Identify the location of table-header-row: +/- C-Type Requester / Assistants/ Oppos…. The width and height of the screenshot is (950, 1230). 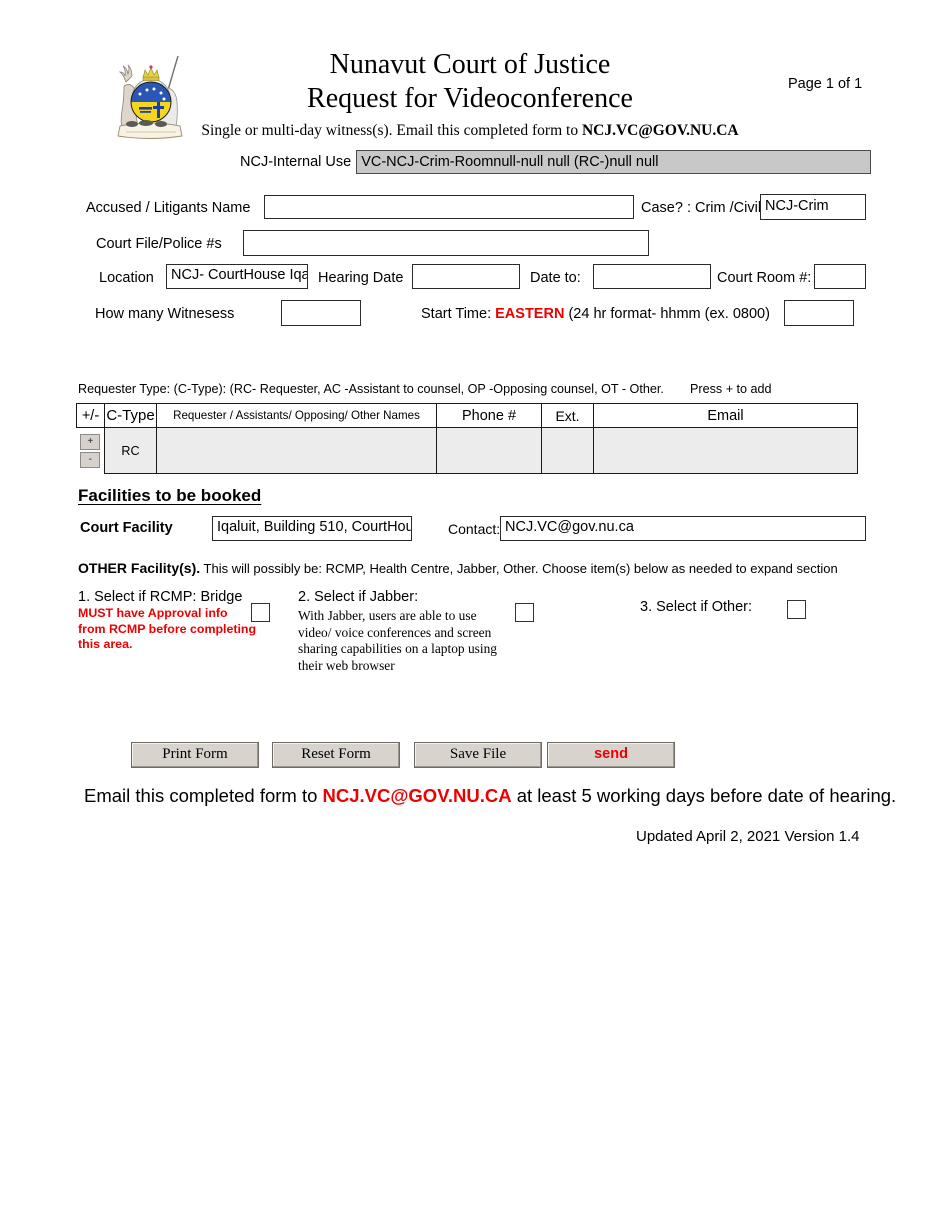
(467, 415).